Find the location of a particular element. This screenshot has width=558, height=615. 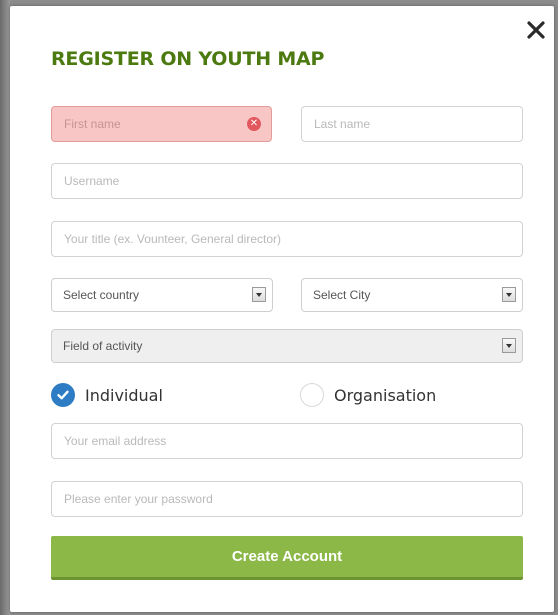

page-backdrop is located at coordinates (5, 307).